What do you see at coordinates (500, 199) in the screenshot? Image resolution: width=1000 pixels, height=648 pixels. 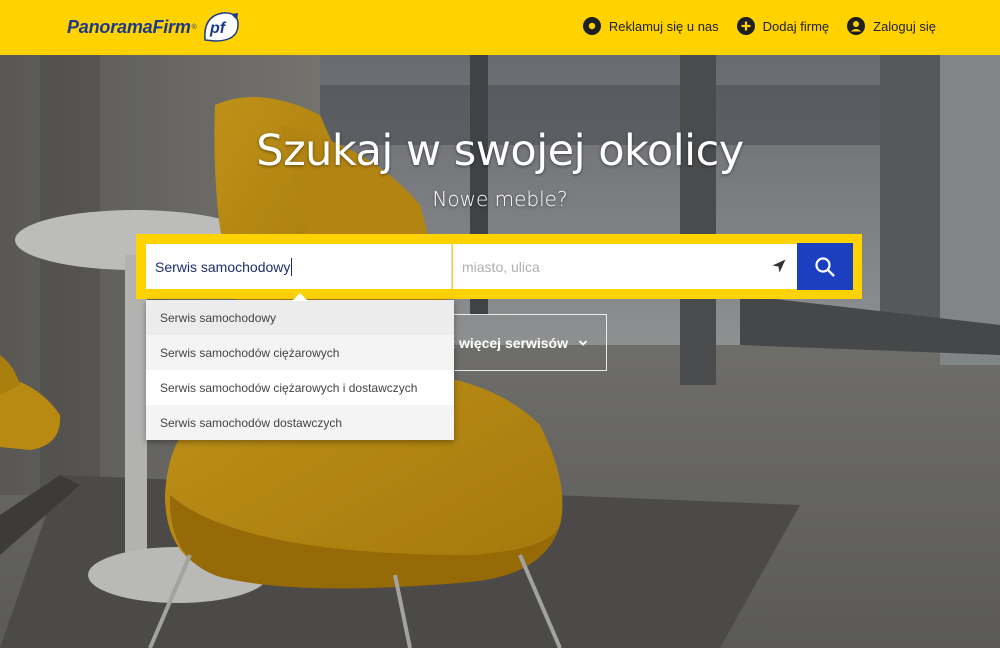 I see `hero-subline: Nowe meble?` at bounding box center [500, 199].